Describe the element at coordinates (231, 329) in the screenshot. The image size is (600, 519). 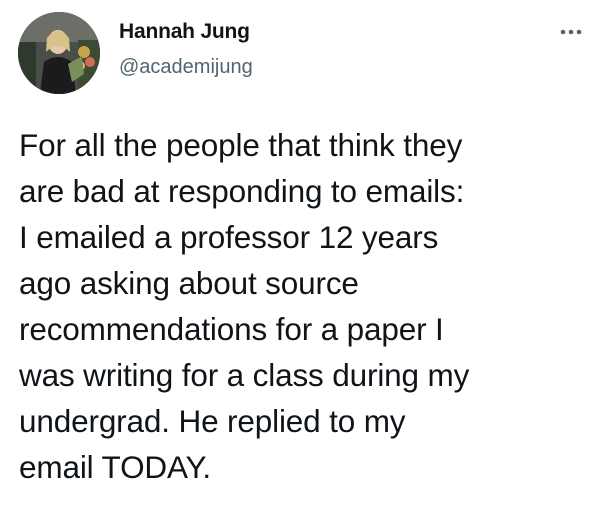
I see `tweet-text-line: recommendations for a paper I` at that location.